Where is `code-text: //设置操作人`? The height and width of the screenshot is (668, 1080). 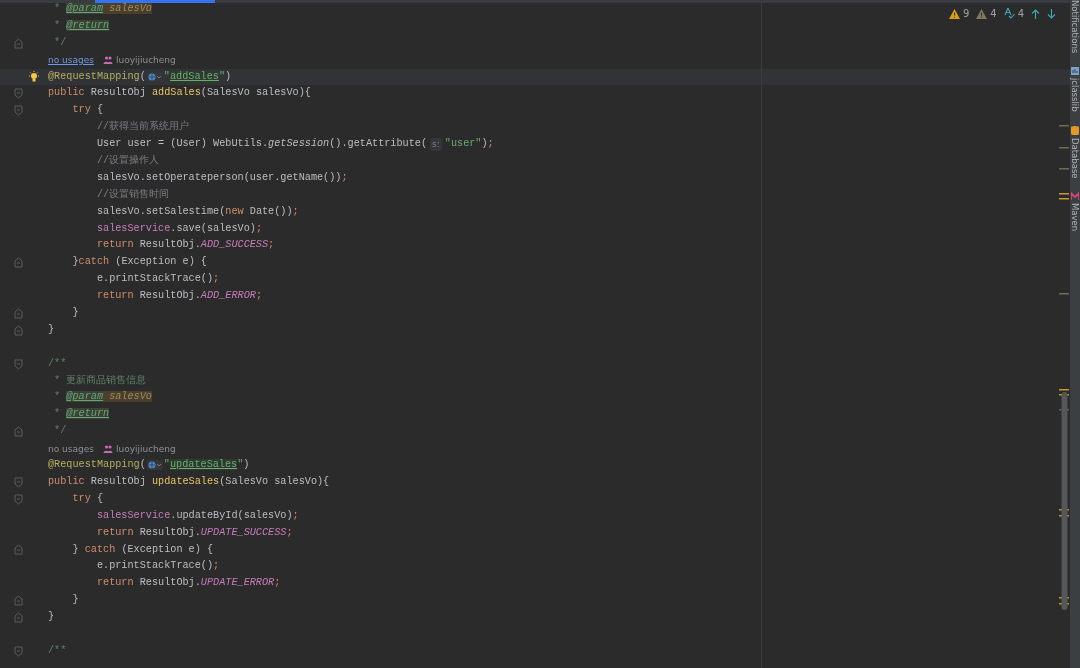 code-text: //设置操作人 is located at coordinates (127, 161).